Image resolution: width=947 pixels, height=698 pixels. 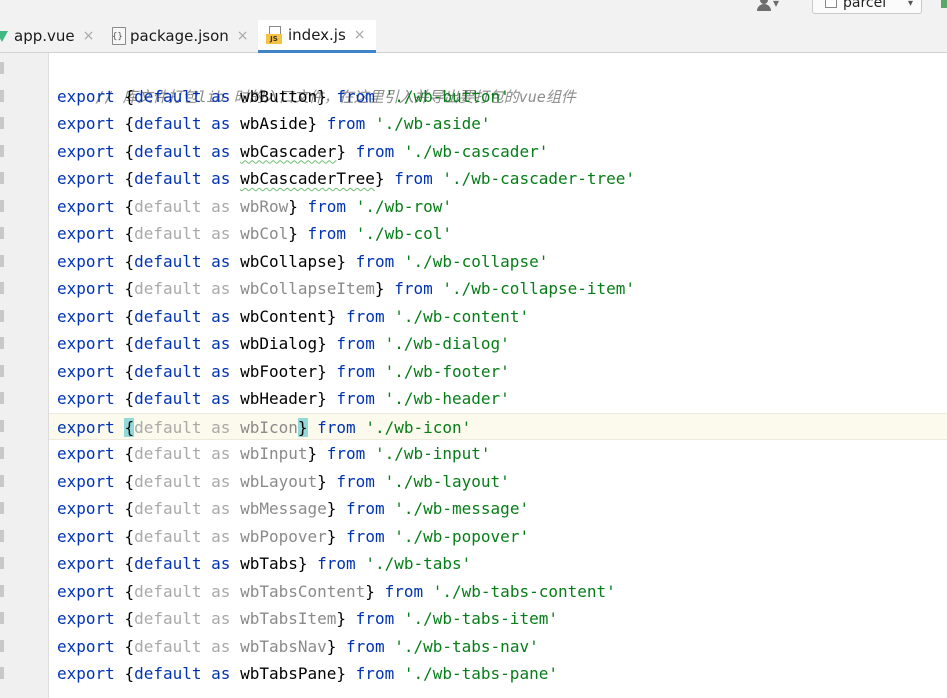 What do you see at coordinates (264, 233) in the screenshot?
I see `code-identifier: wbCol` at bounding box center [264, 233].